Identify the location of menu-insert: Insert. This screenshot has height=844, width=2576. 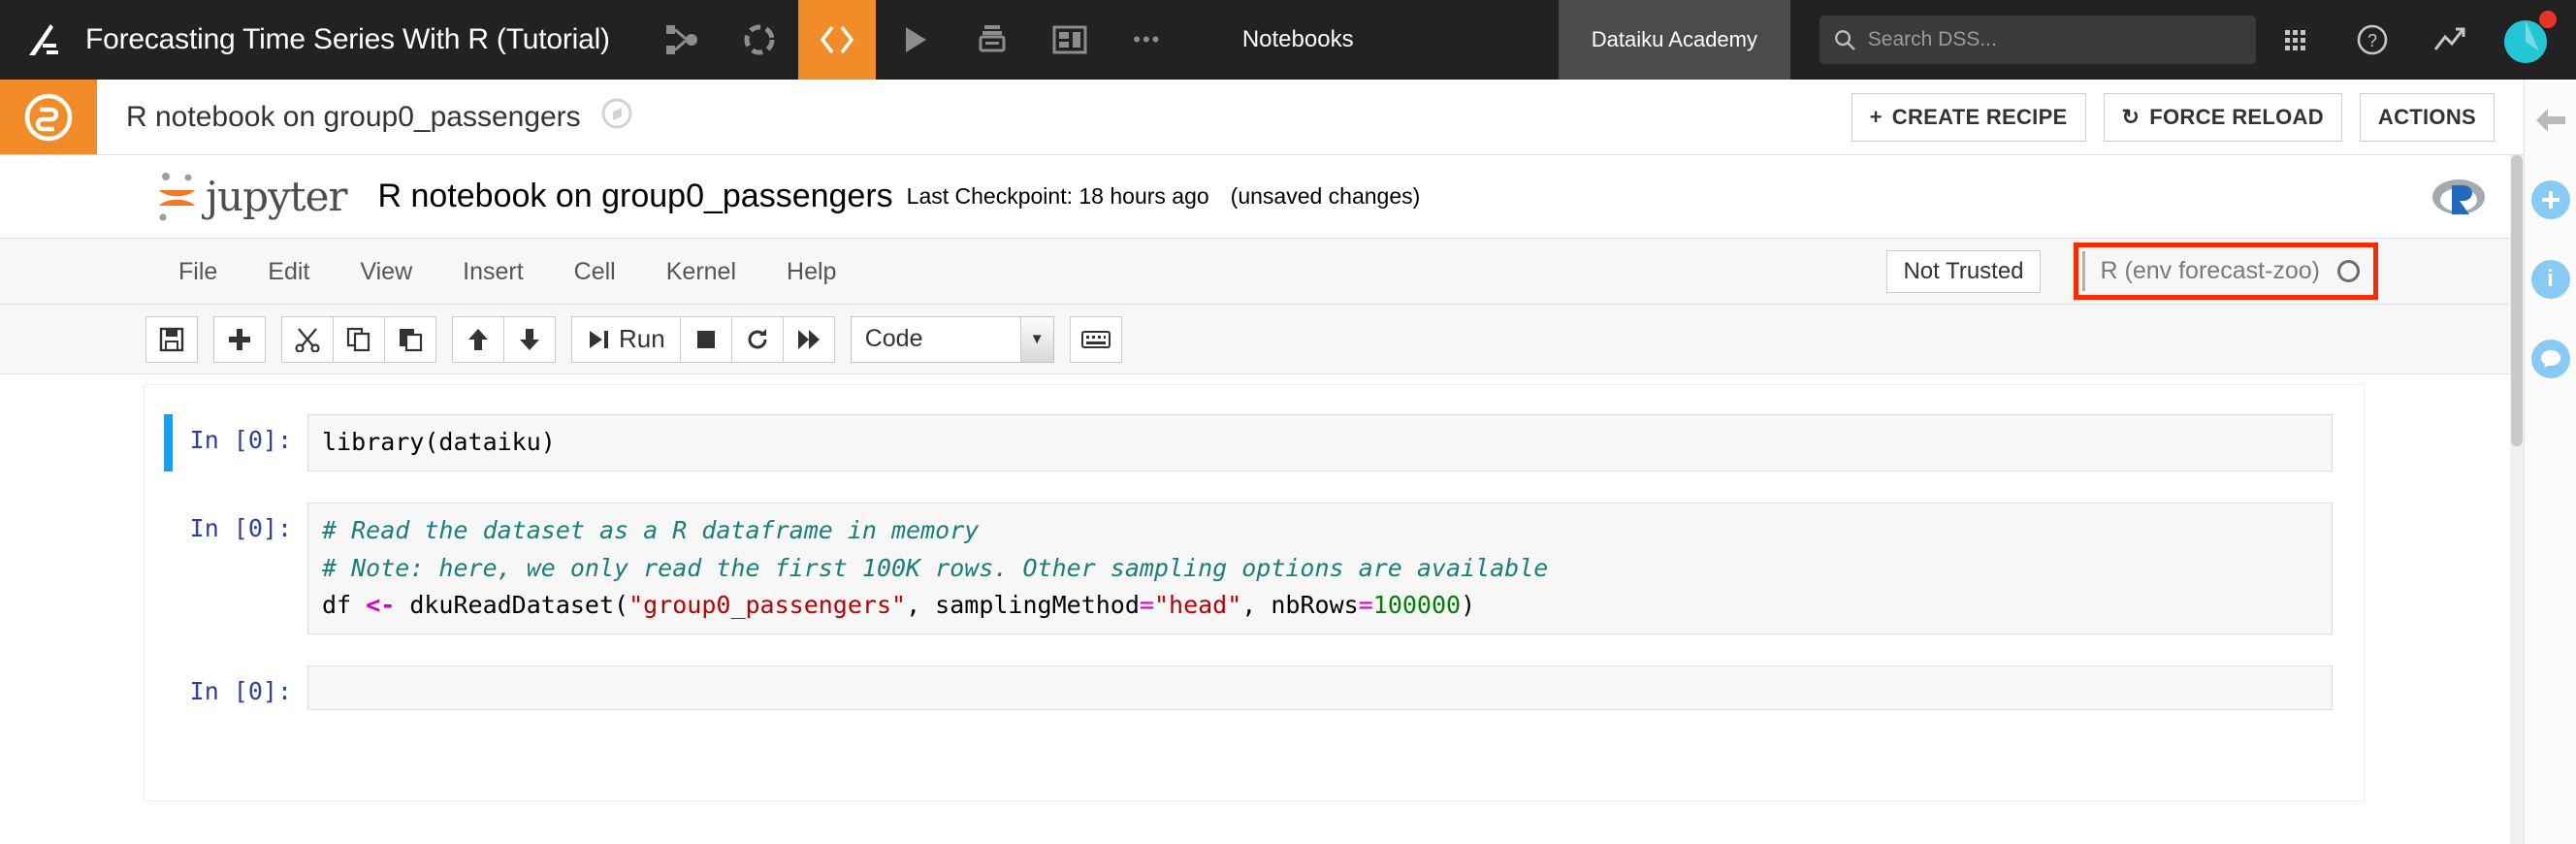
(493, 272).